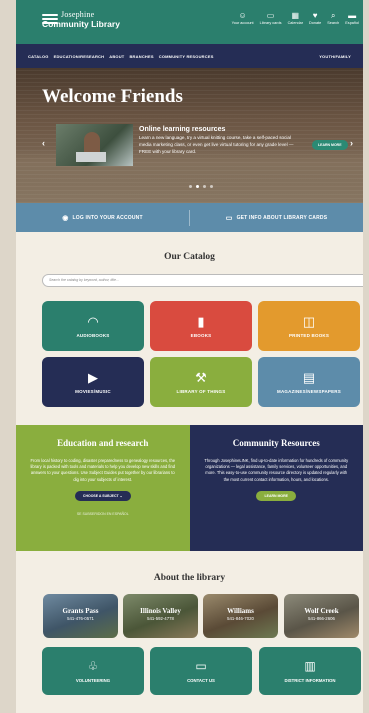 The width and height of the screenshot is (369, 713). I want to click on nav-catalog: CATALOG, so click(38, 56).